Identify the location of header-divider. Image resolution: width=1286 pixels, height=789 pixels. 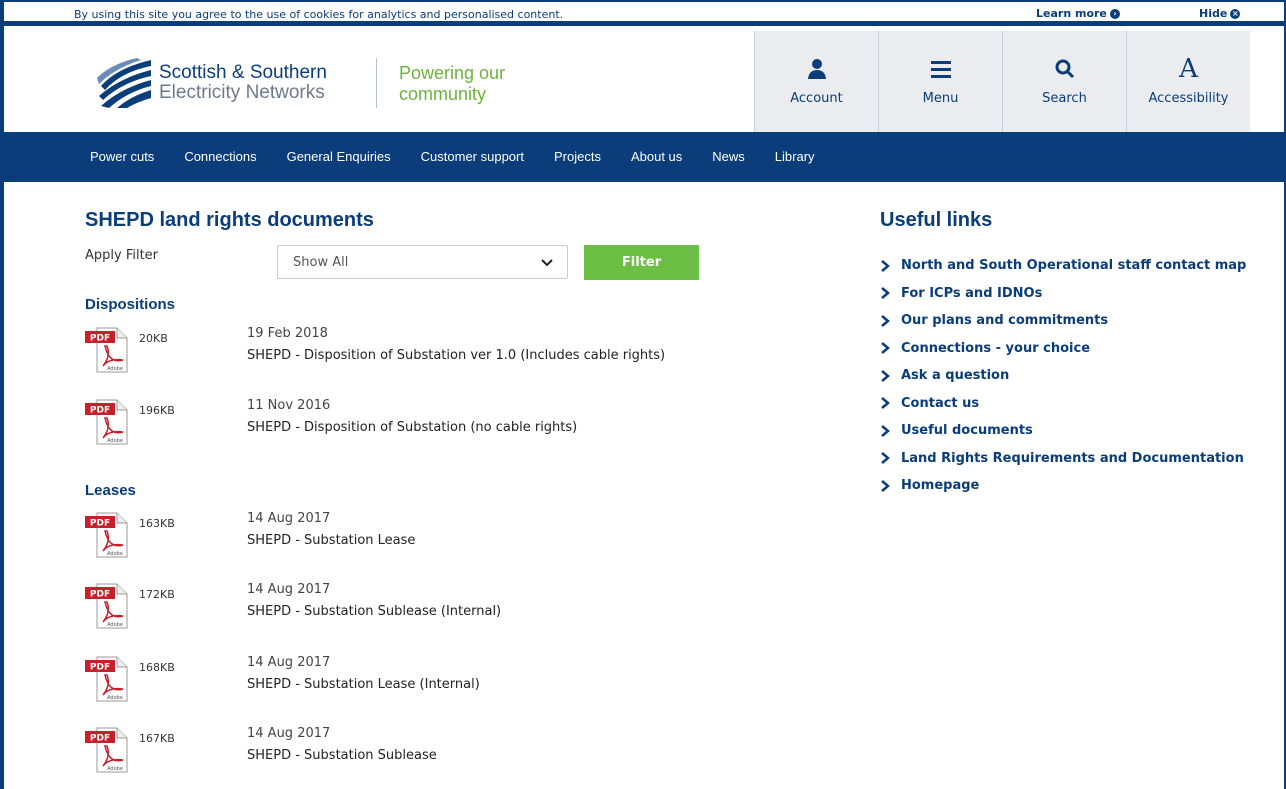
(376, 83).